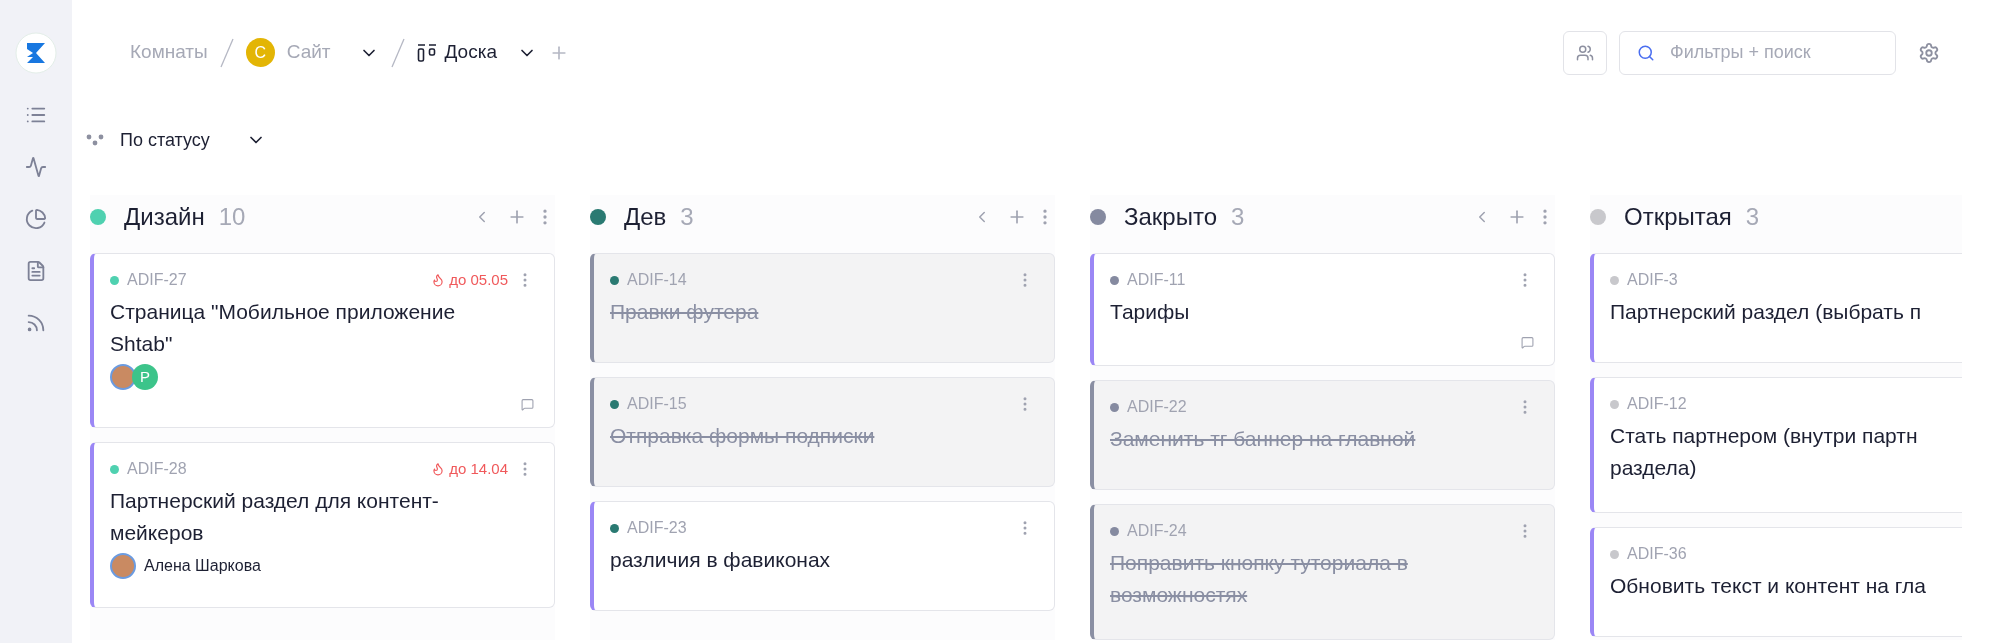 This screenshot has height=643, width=2000. What do you see at coordinates (426, 52) in the screenshot?
I see `board-icon` at bounding box center [426, 52].